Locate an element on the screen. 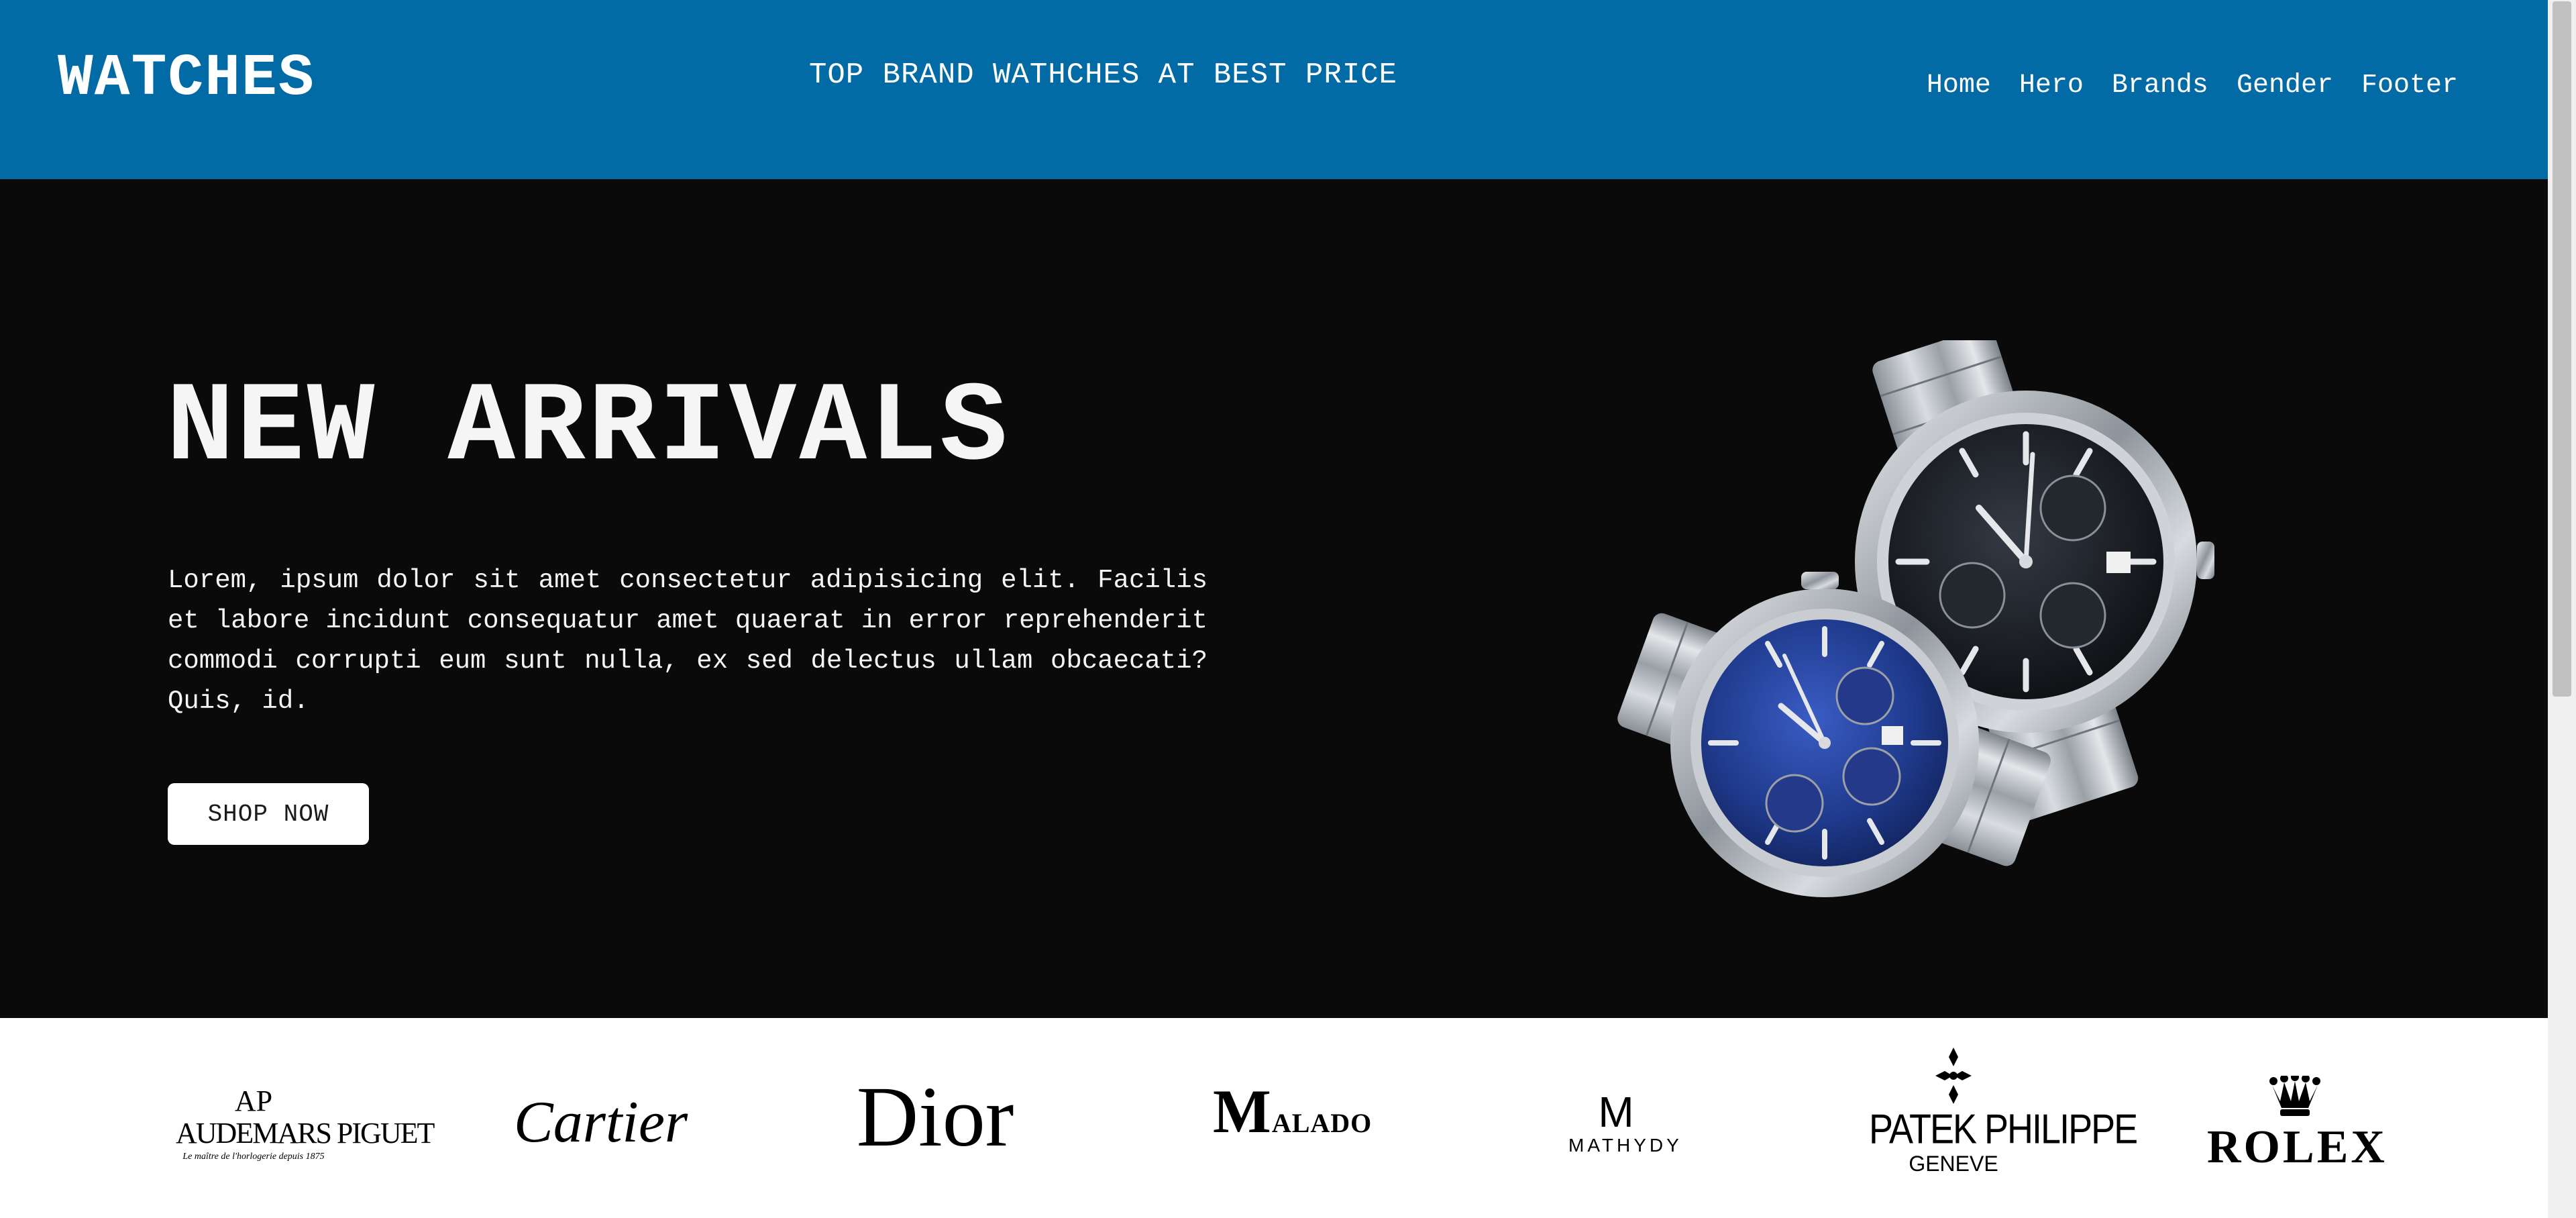 The image size is (2576, 1218). rolex-wordmark: ROLEX is located at coordinates (2297, 1147).